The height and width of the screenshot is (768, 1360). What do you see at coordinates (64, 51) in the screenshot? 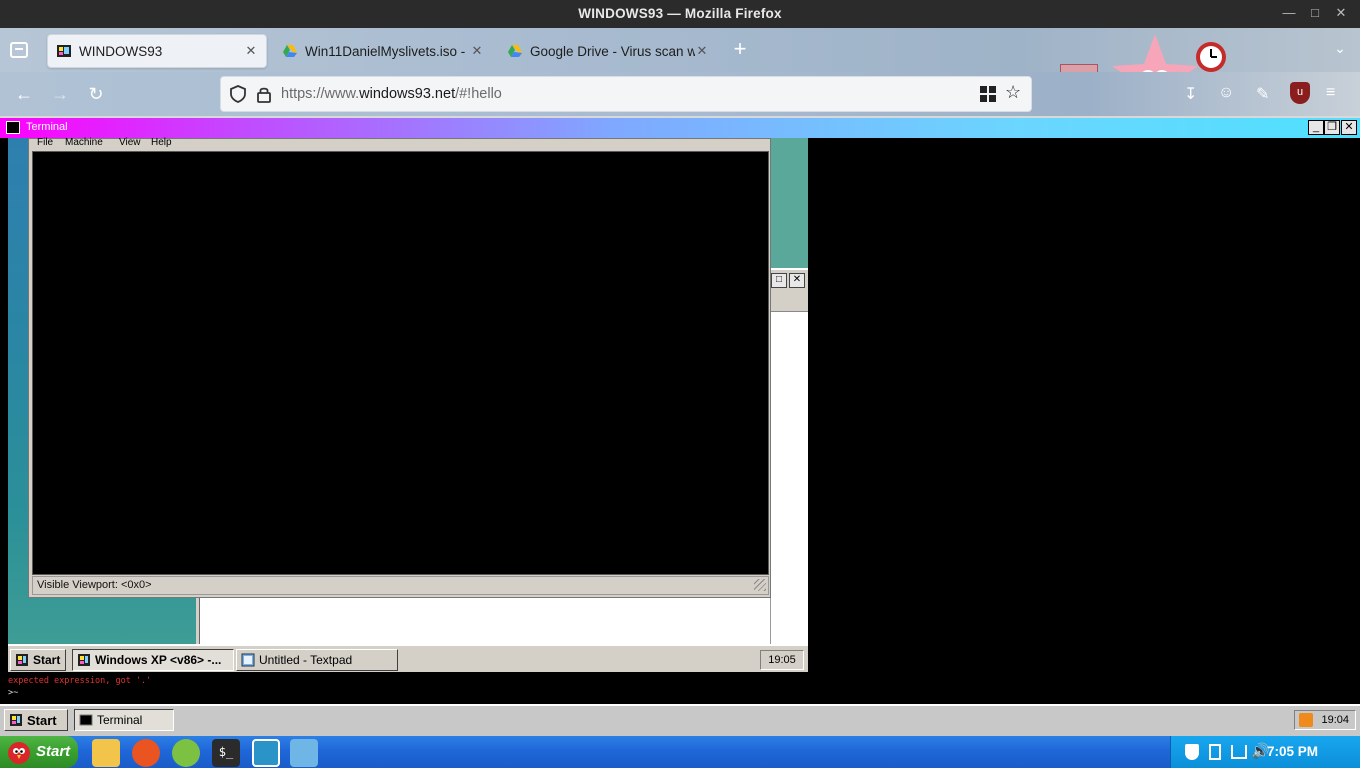
I see `windows93-favicon-icon` at bounding box center [64, 51].